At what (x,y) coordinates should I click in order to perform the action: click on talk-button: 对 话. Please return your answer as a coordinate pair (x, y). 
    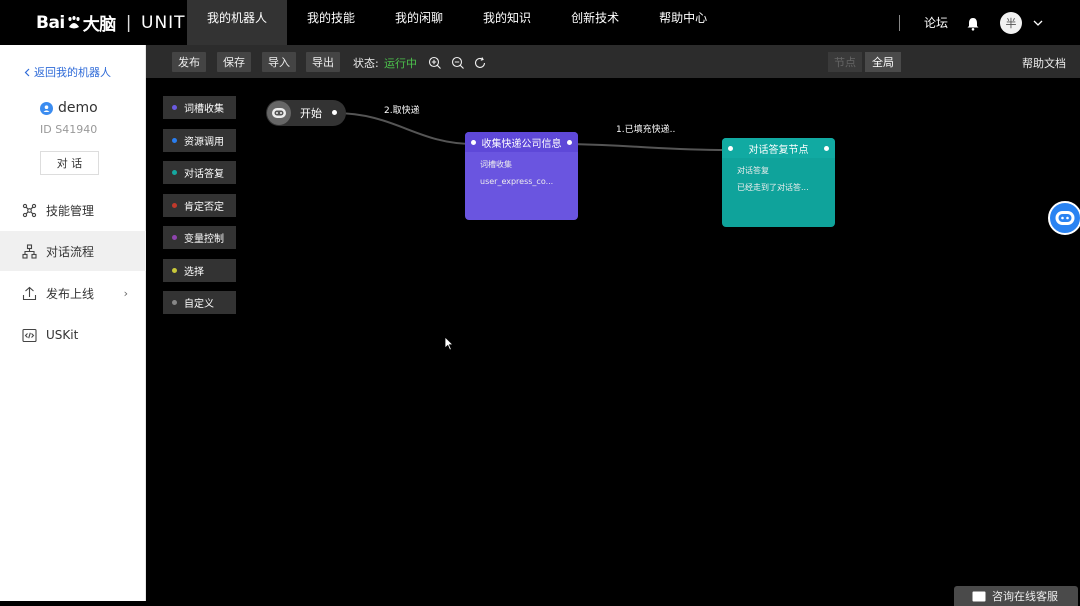
    Looking at the image, I should click on (69, 163).